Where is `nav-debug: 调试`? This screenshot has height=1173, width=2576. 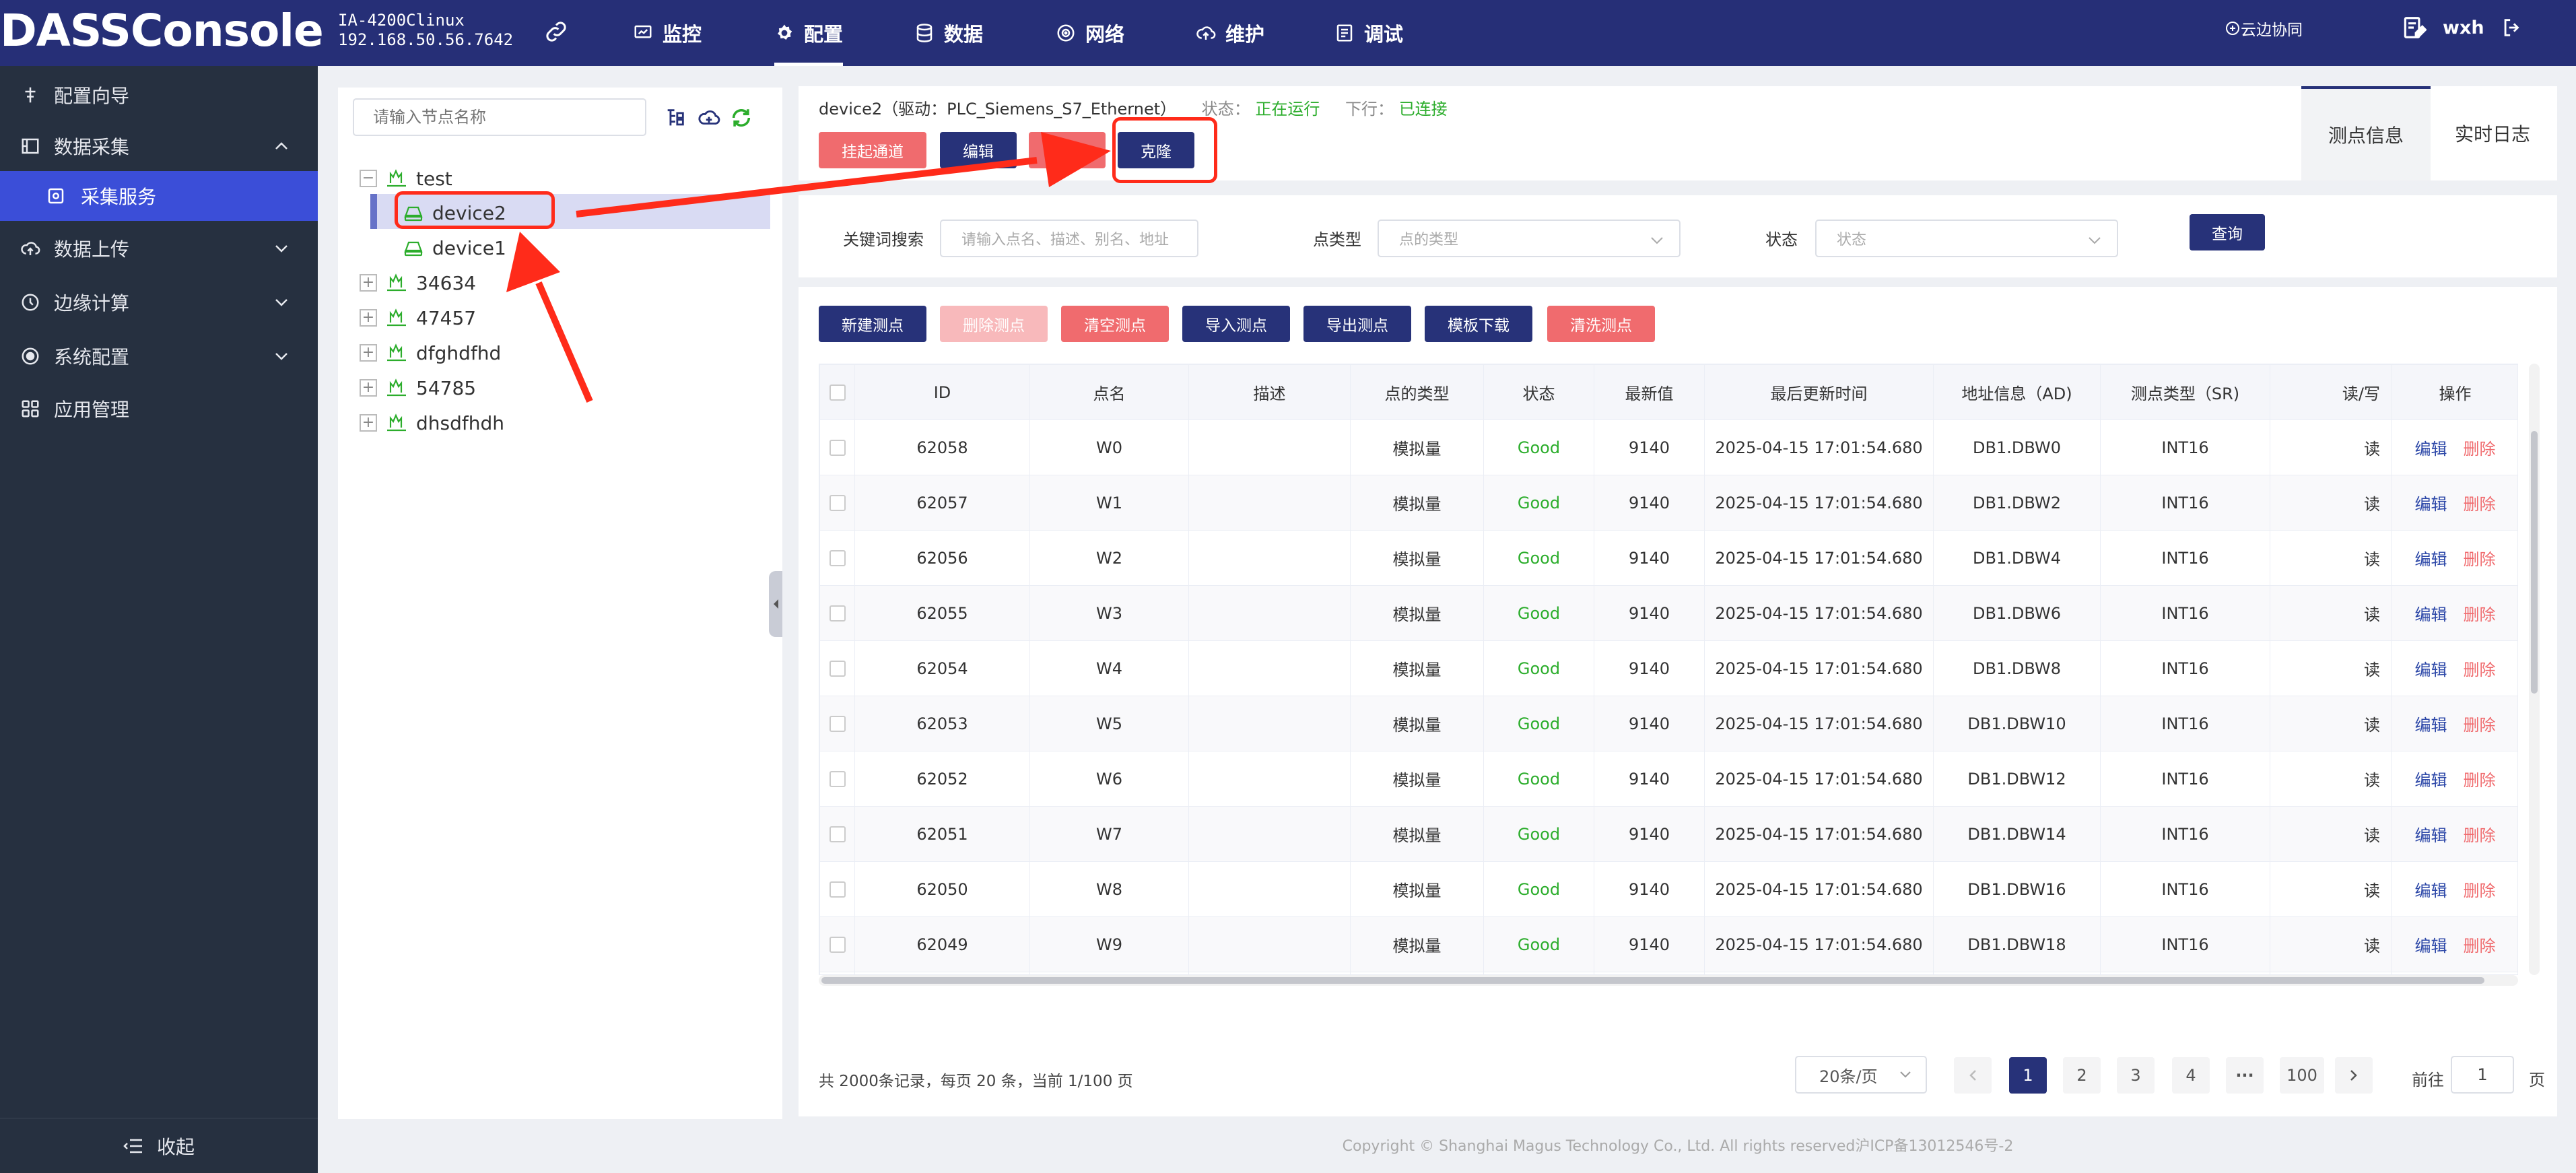
nav-debug: 调试 is located at coordinates (1368, 33).